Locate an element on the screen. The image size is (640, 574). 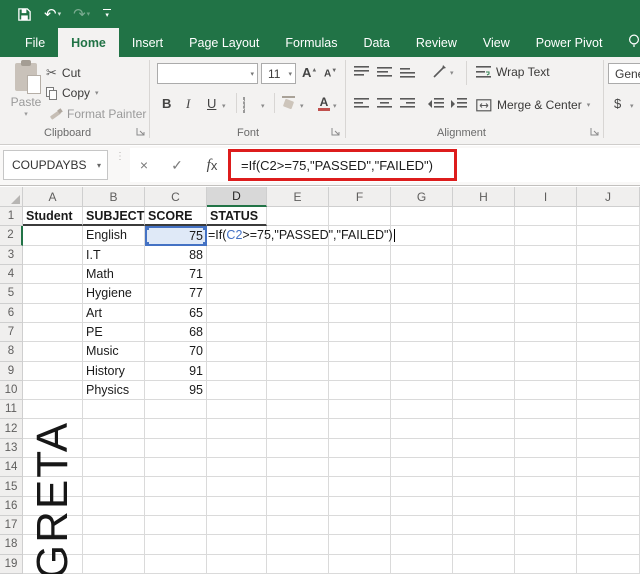
cell-H10 is located at coordinates (484, 390).